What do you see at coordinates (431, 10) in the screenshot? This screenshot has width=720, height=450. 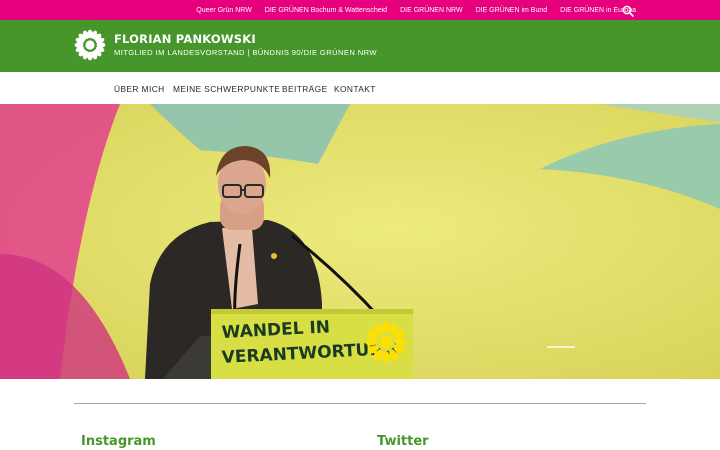 I see `topbar-link-gruene-nrw: DIE GRÜNEN NRW` at bounding box center [431, 10].